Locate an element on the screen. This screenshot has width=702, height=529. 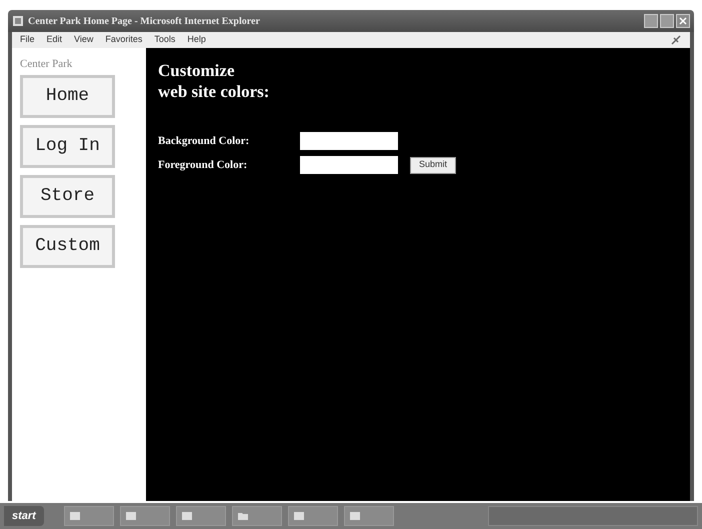
menu-item: View is located at coordinates (84, 40).